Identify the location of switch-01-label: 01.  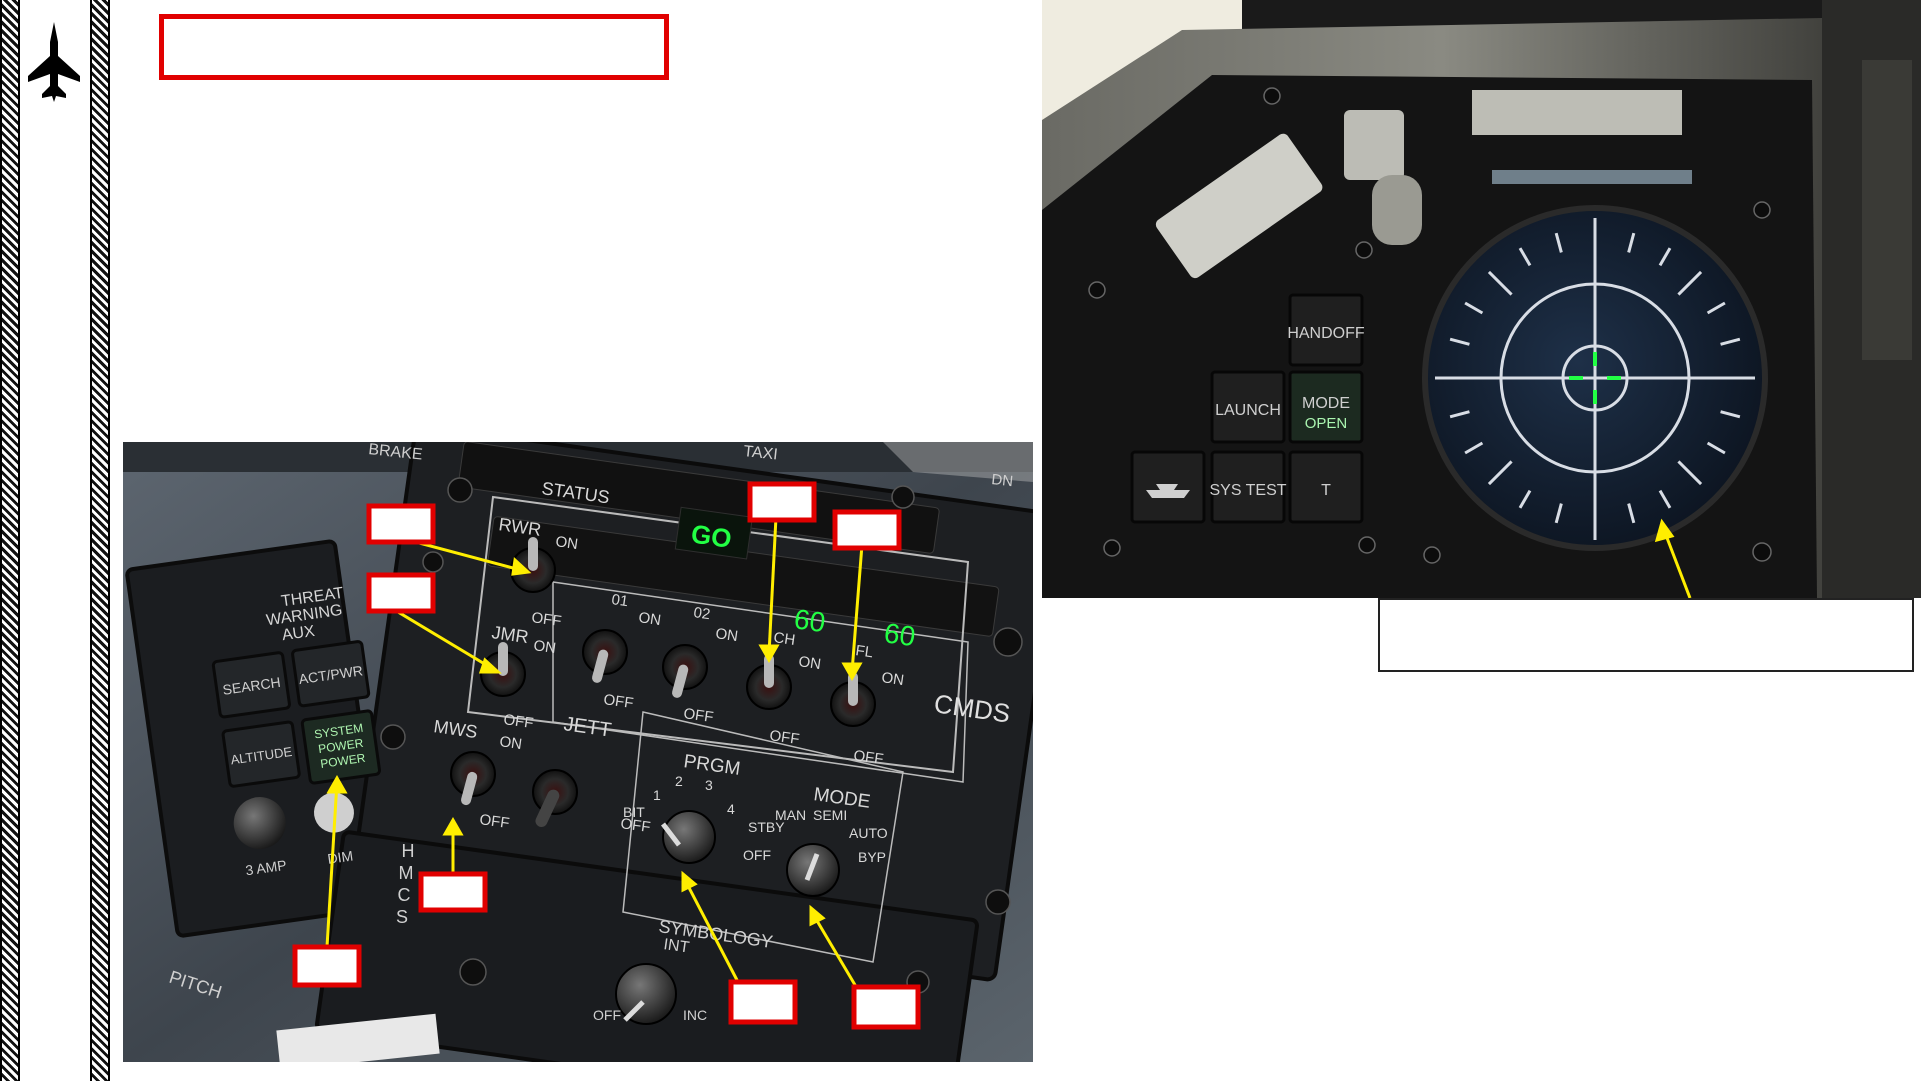
(619, 600).